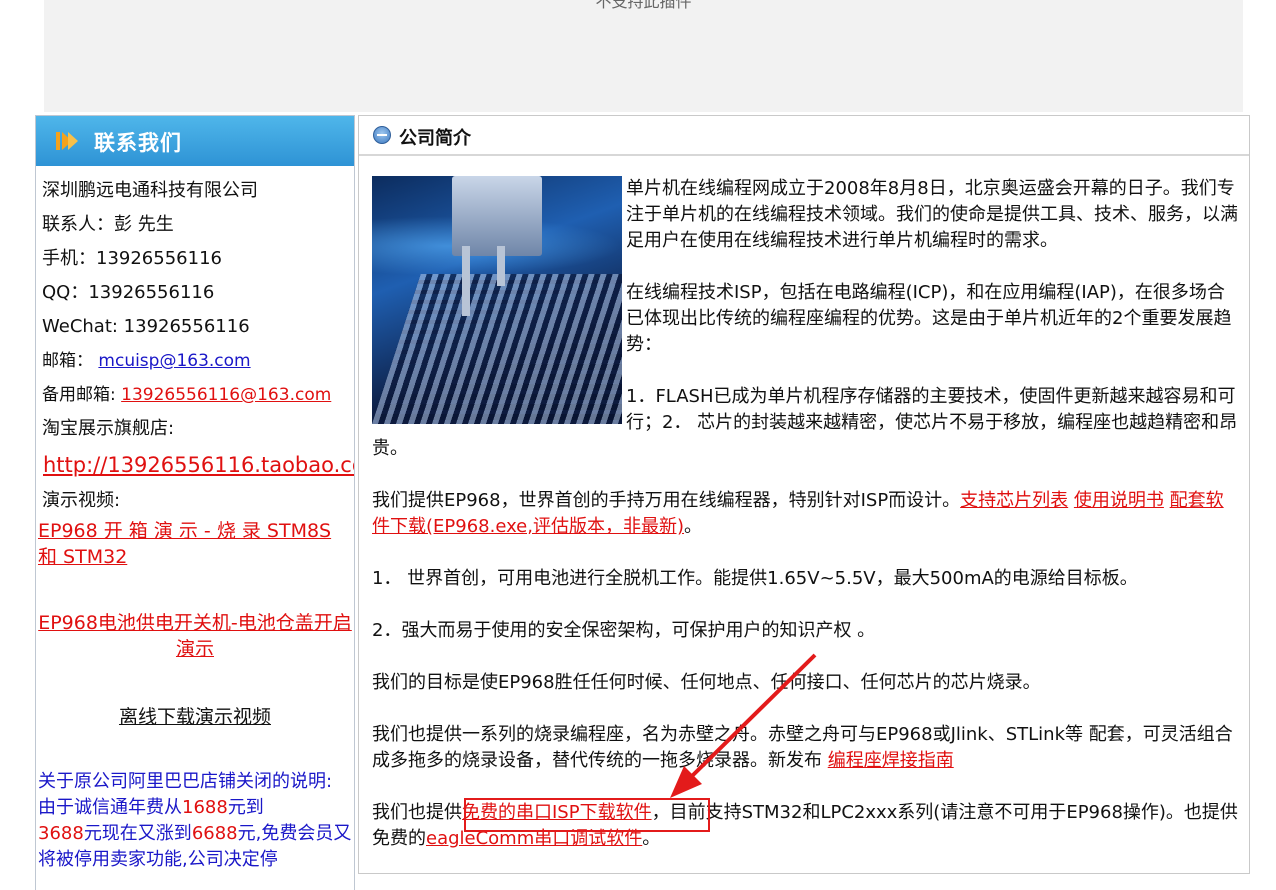 Image resolution: width=1276 pixels, height=890 pixels. Describe the element at coordinates (138, 143) in the screenshot. I see `contact-title: 联系我们` at that location.